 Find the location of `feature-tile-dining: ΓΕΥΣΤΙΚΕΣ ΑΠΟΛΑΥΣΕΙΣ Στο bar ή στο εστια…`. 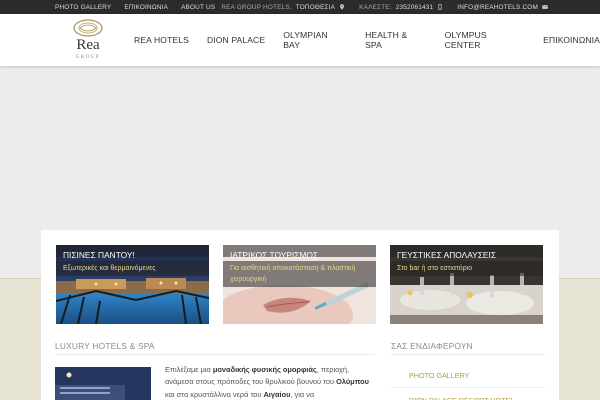

feature-tile-dining: ΓΕΥΣΤΙΚΕΣ ΑΠΟΛΑΥΣΕΙΣ Στο bar ή στο εστια… is located at coordinates (466, 284).